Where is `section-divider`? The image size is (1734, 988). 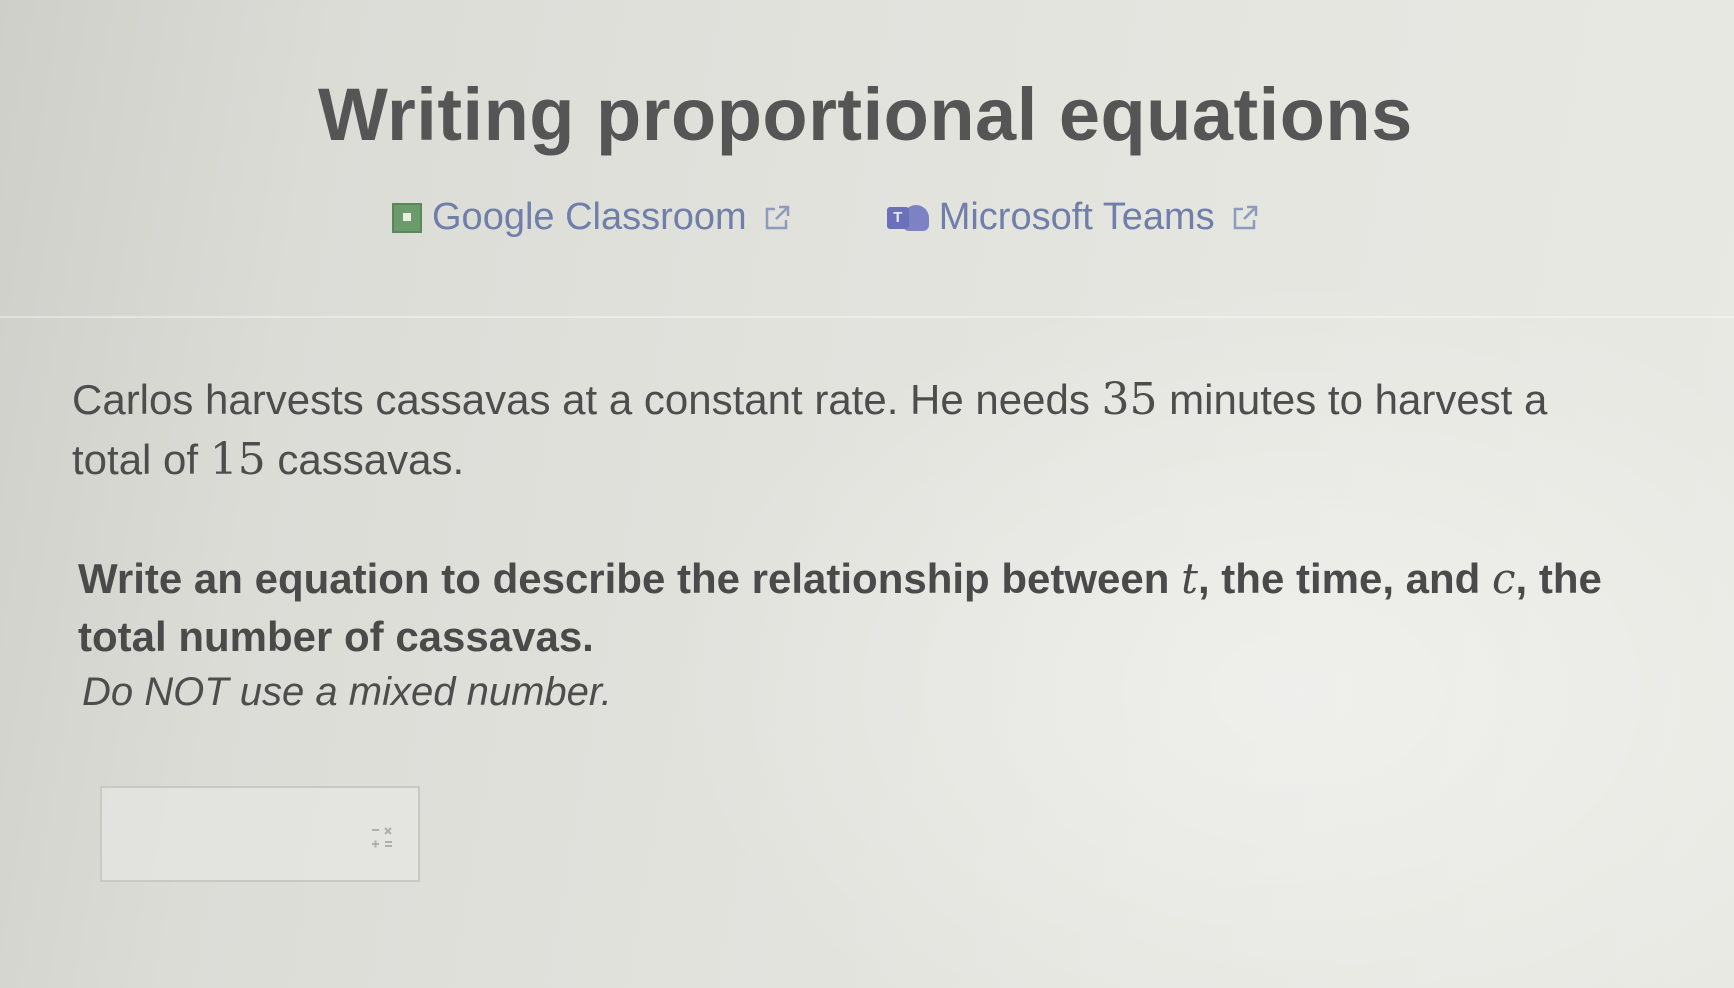
section-divider is located at coordinates (867, 317).